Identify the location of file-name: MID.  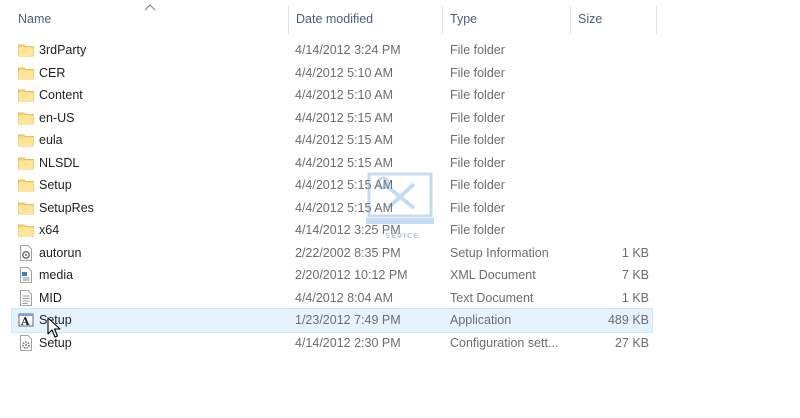
(50, 297).